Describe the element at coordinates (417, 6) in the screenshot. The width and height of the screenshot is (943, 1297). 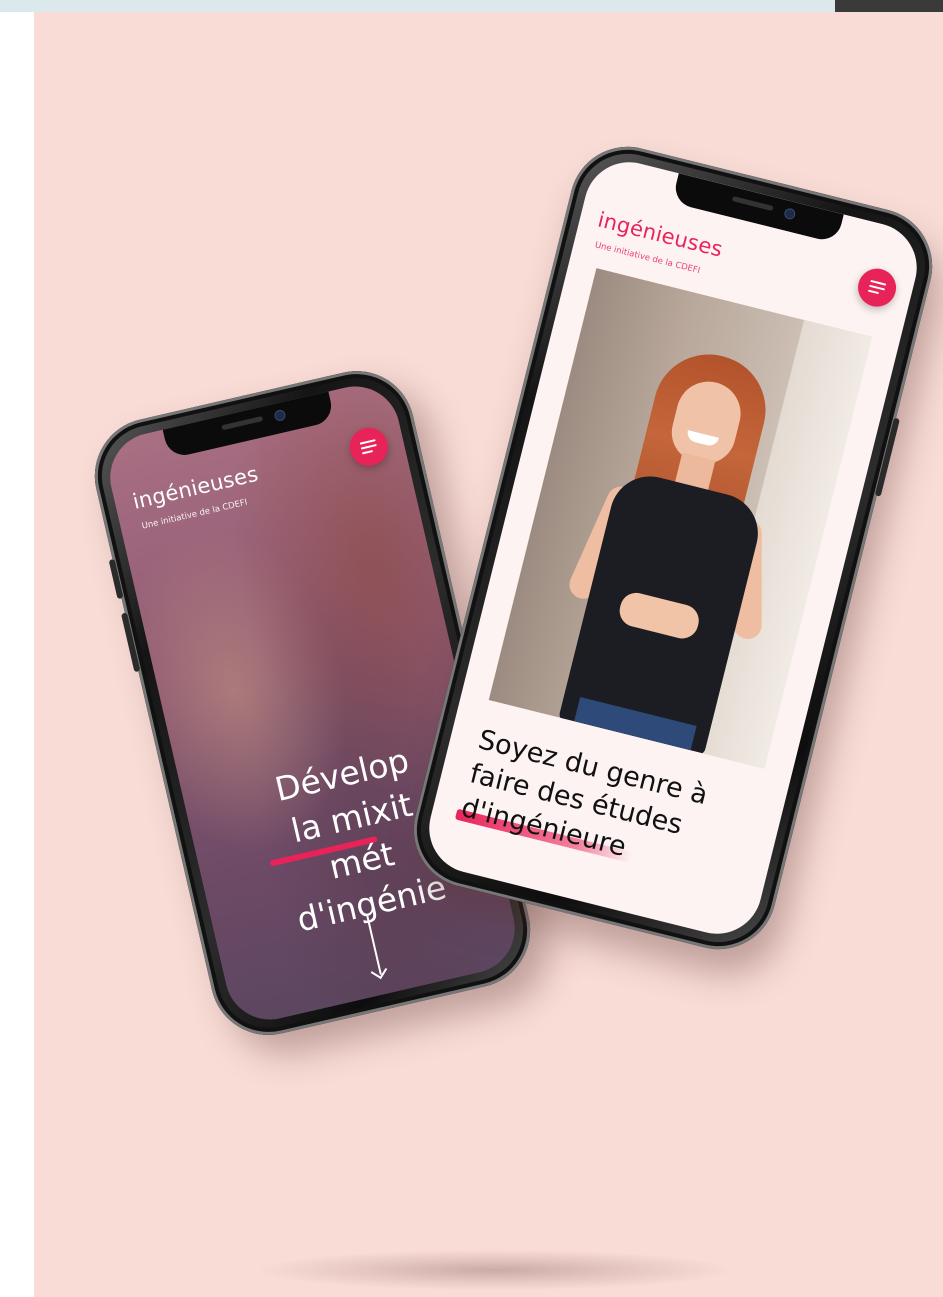
I see `top-background-strip` at that location.